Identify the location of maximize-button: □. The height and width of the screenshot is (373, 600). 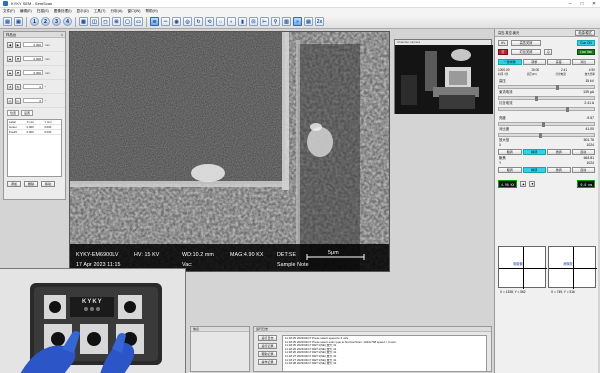
(582, 4).